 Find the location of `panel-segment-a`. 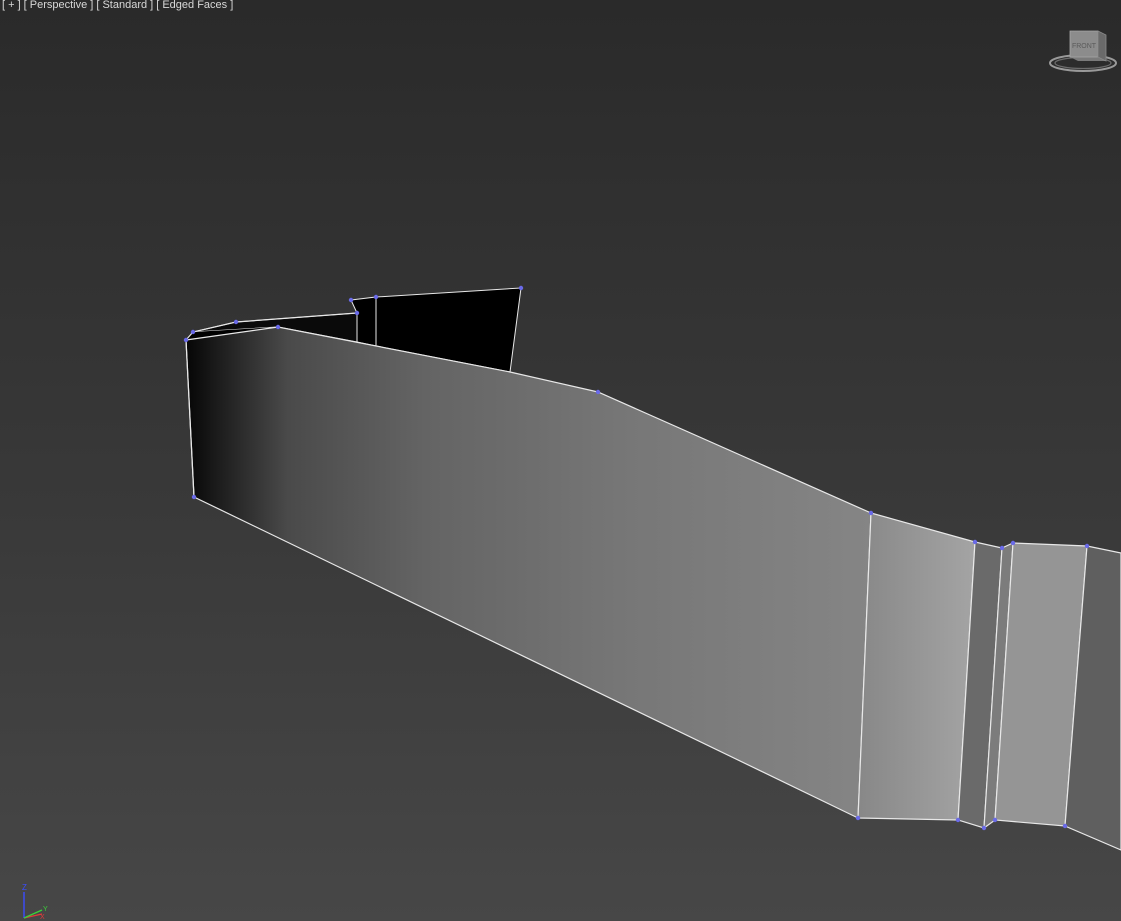

panel-segment-a is located at coordinates (916, 666).